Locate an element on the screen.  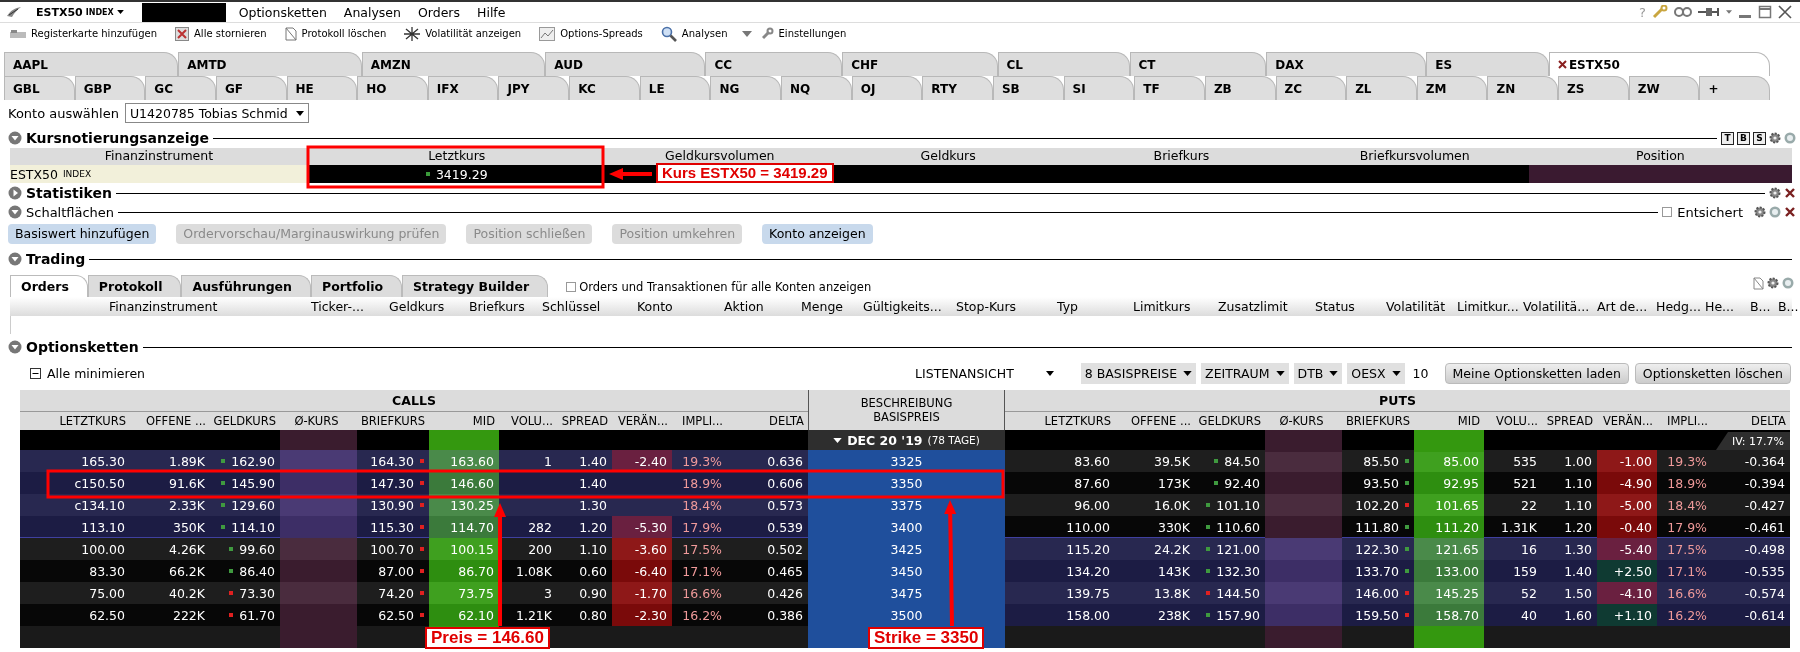
toolbar-button: Protokoll löschen is located at coordinates (335, 33).